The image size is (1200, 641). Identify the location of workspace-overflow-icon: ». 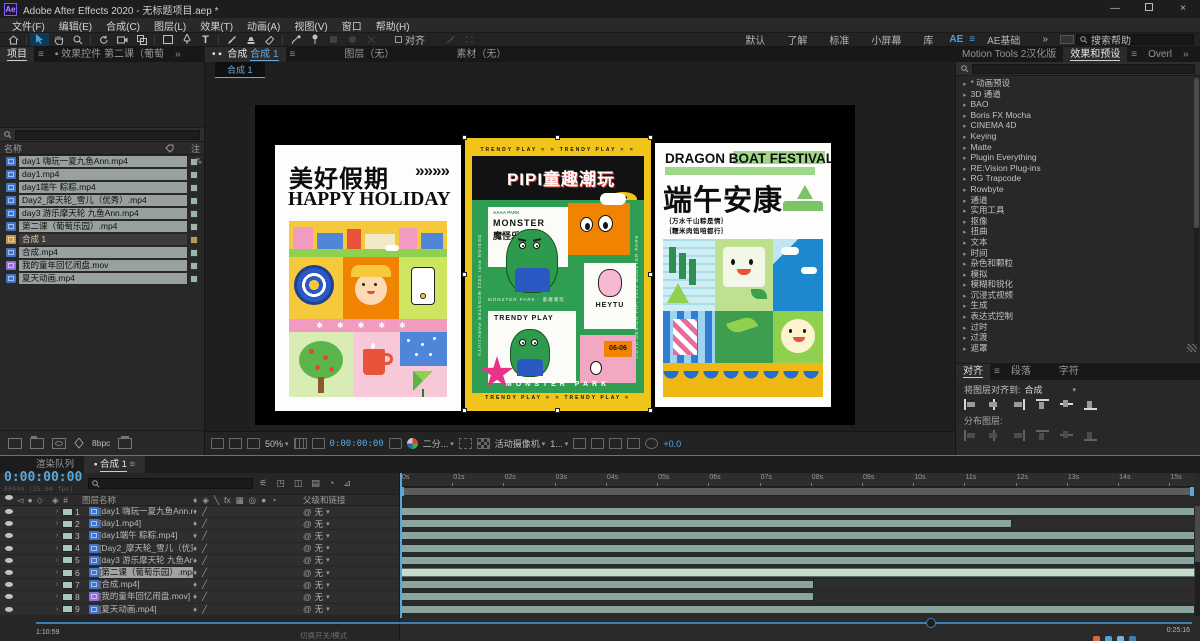
(1045, 39).